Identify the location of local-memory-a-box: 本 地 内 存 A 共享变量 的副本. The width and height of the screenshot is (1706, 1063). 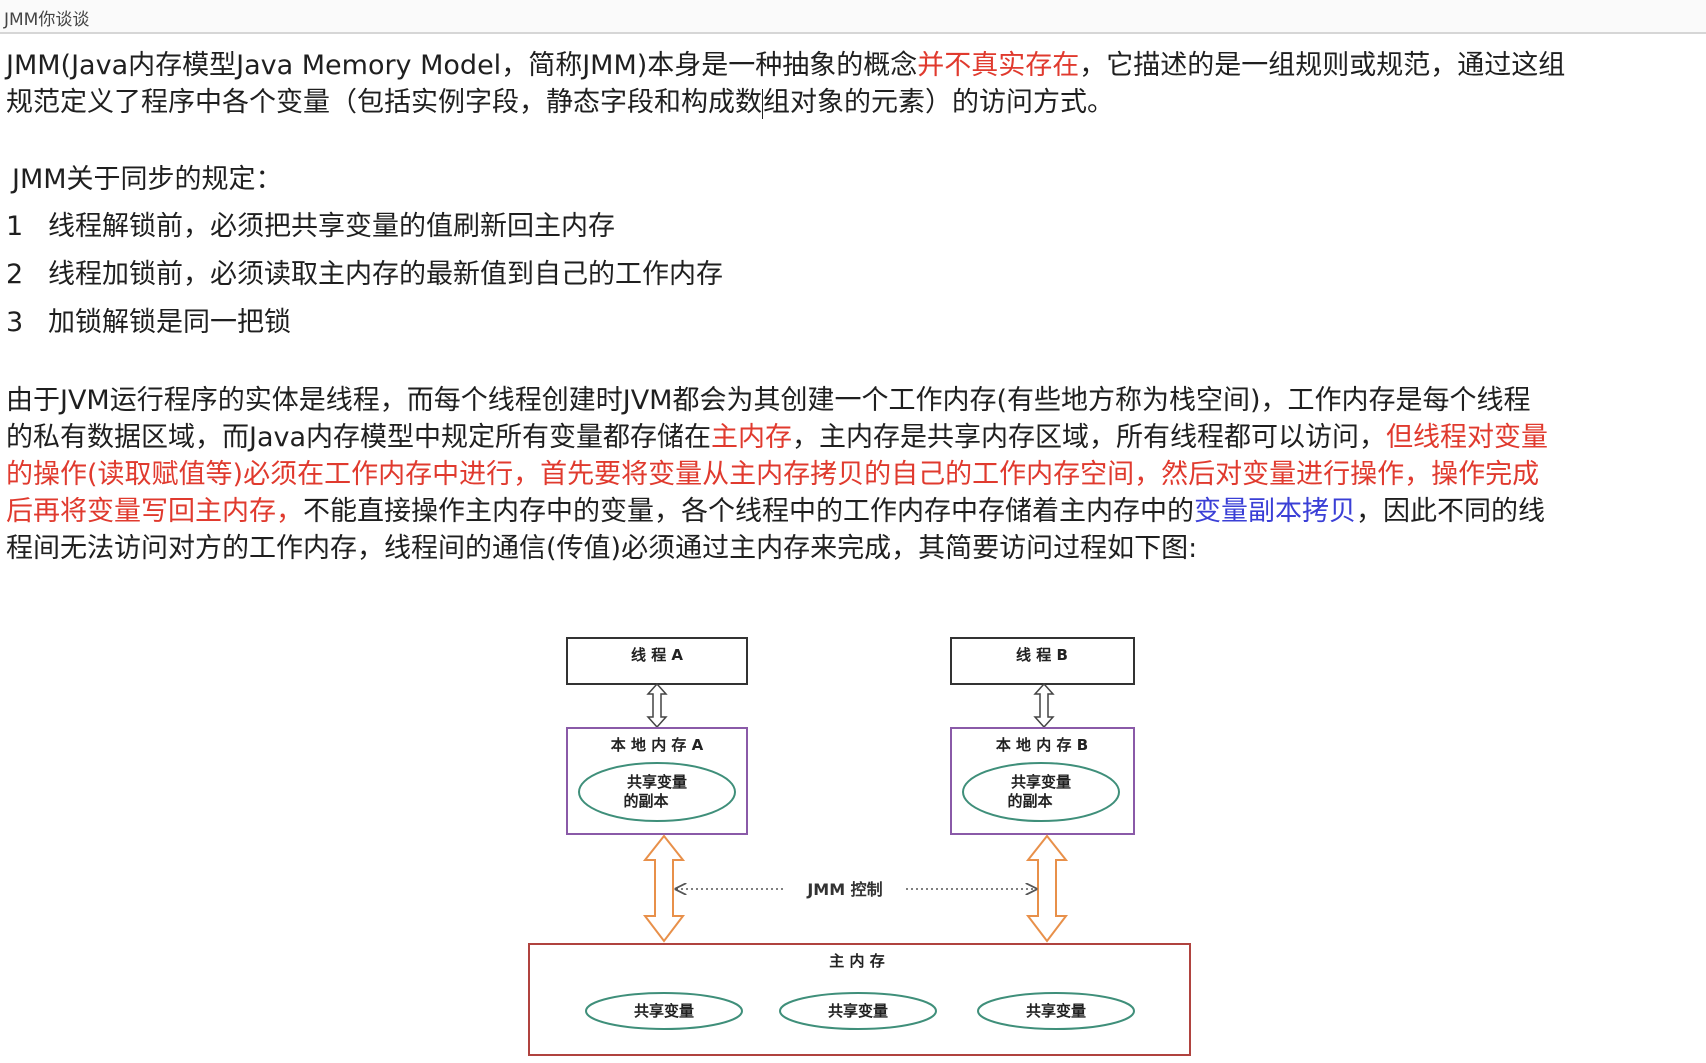
(657, 781).